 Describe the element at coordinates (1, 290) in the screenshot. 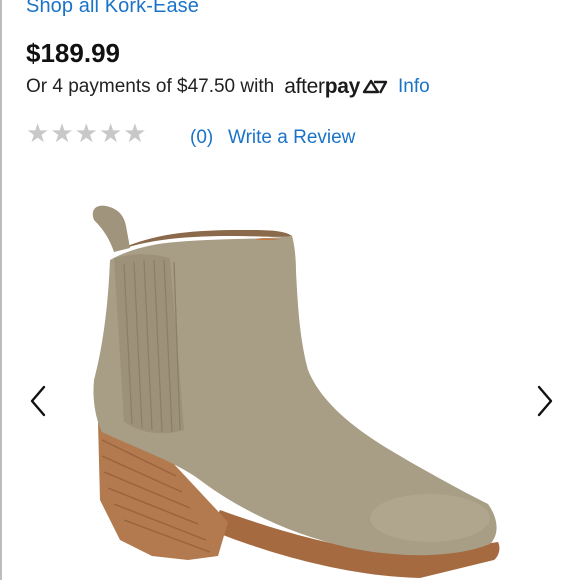

I see `page-border` at that location.